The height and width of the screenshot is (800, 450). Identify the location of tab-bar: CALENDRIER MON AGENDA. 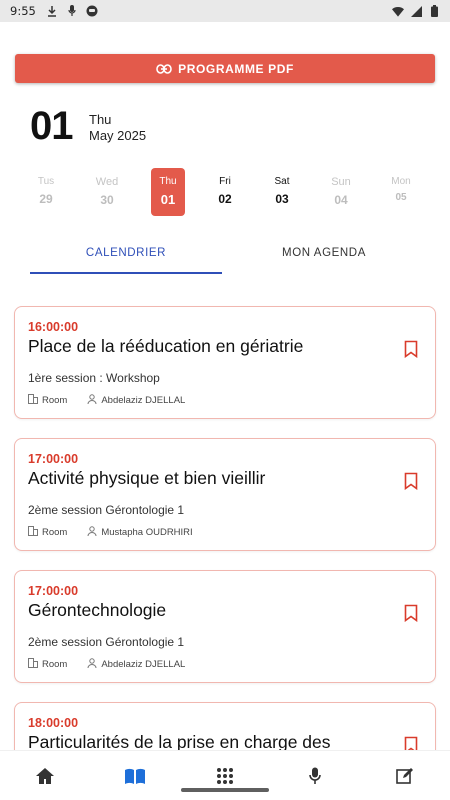
(225, 256).